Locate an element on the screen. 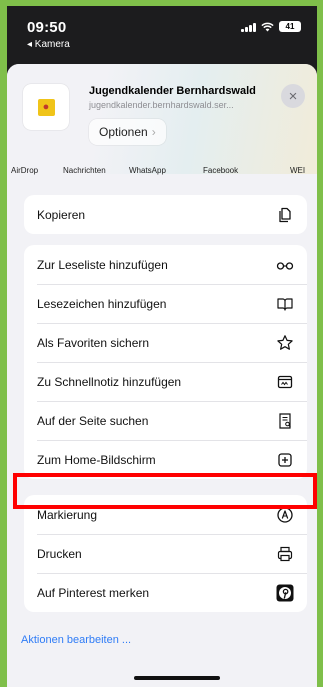  status-time: 09:50 is located at coordinates (47, 27).